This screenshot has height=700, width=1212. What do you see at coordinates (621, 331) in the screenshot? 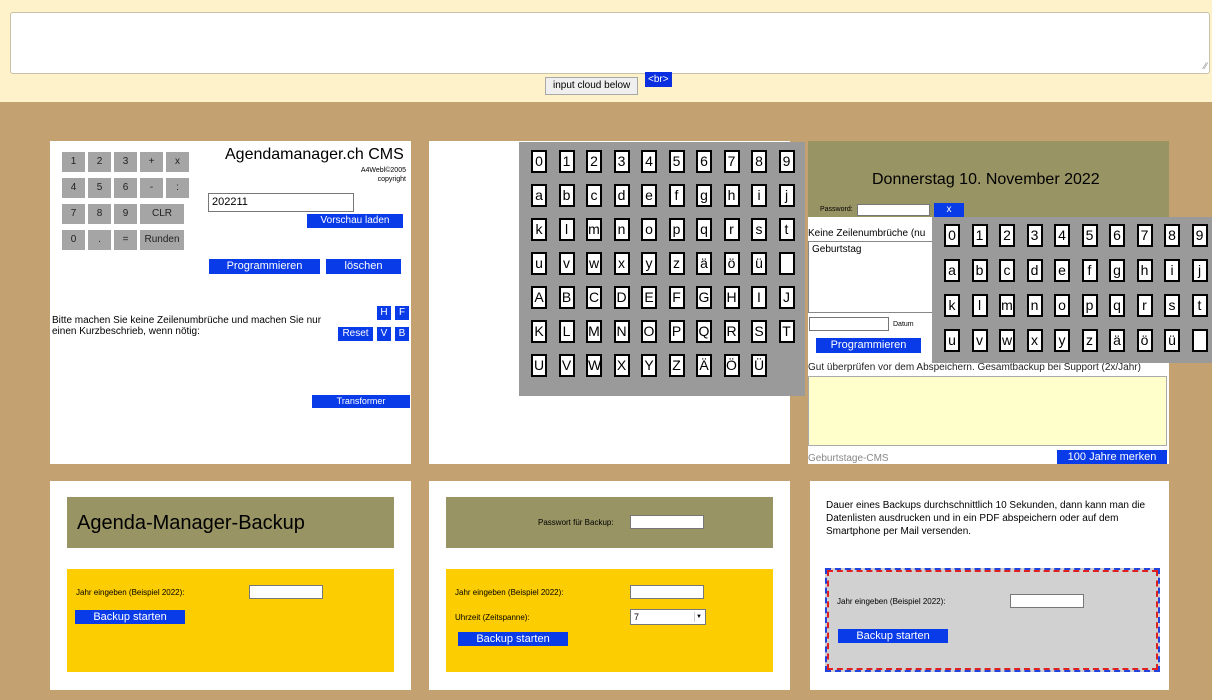
I see `keyboard-key: N` at bounding box center [621, 331].